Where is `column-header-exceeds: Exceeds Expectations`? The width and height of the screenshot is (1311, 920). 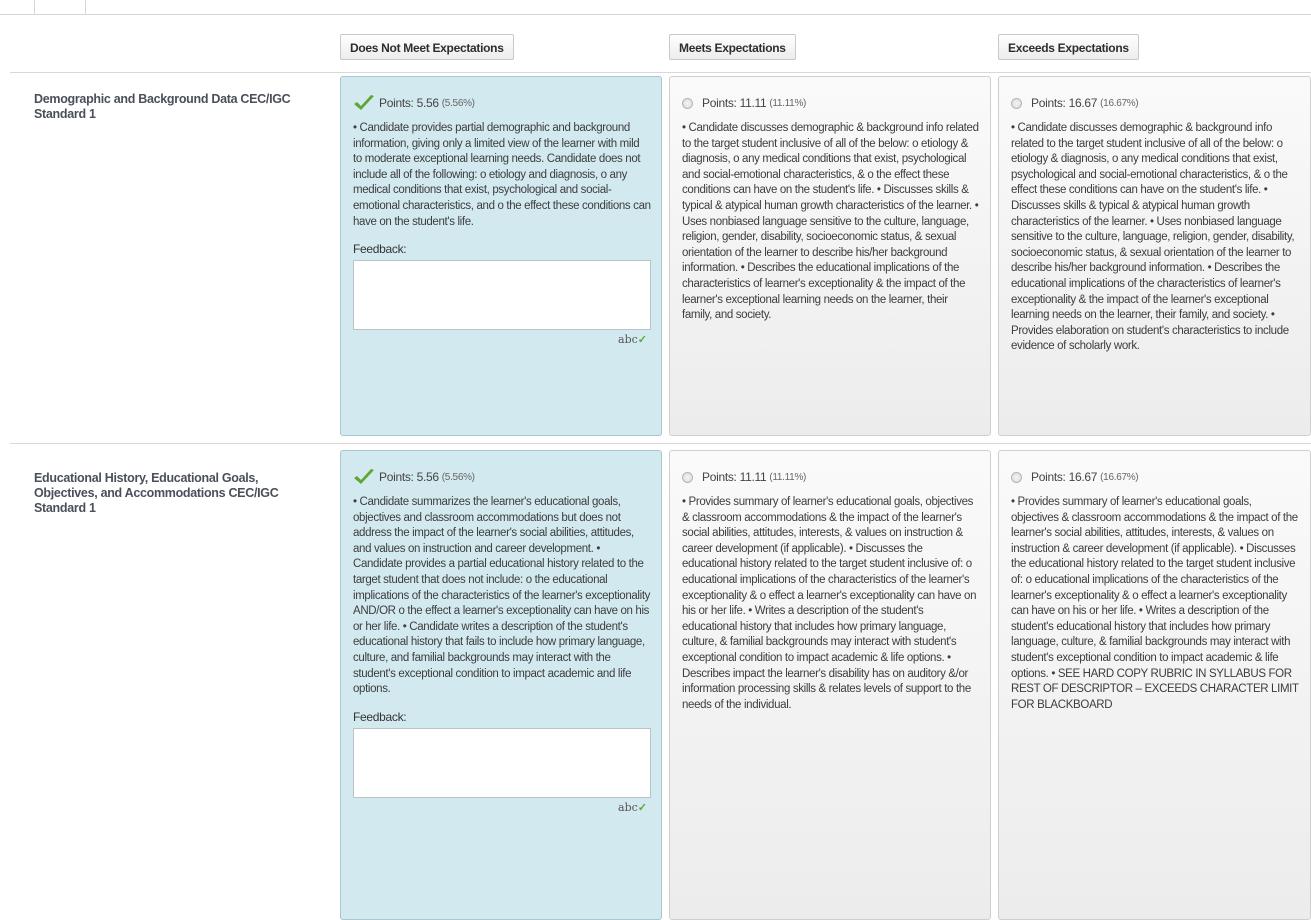 column-header-exceeds: Exceeds Expectations is located at coordinates (1068, 47).